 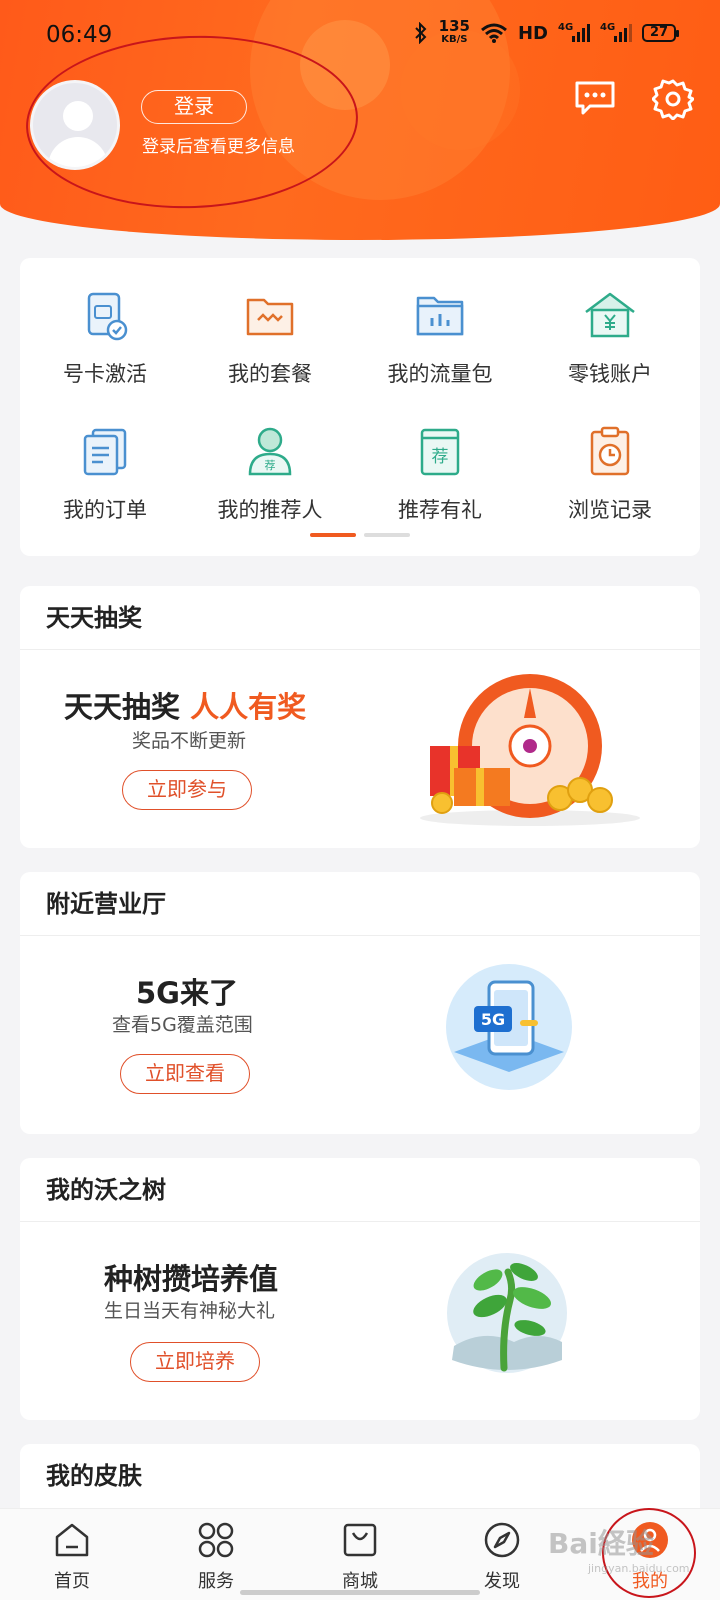 I want to click on hd-indicator: HD, so click(x=532, y=33).